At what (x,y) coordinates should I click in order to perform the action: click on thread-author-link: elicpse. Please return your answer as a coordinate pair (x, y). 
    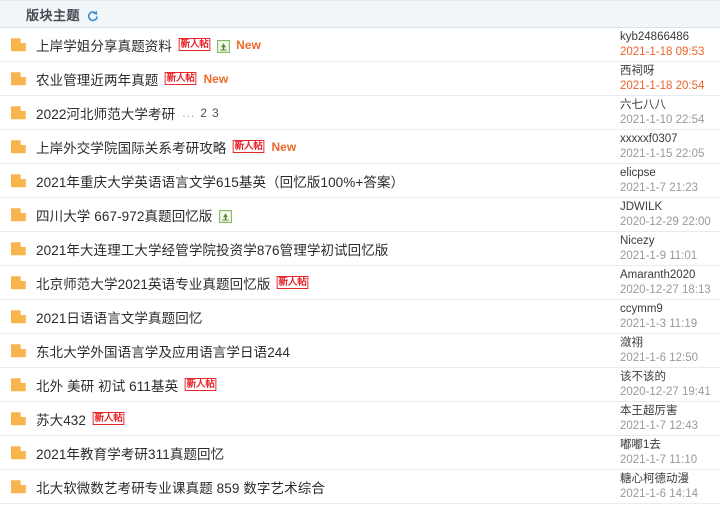
    Looking at the image, I should click on (668, 173).